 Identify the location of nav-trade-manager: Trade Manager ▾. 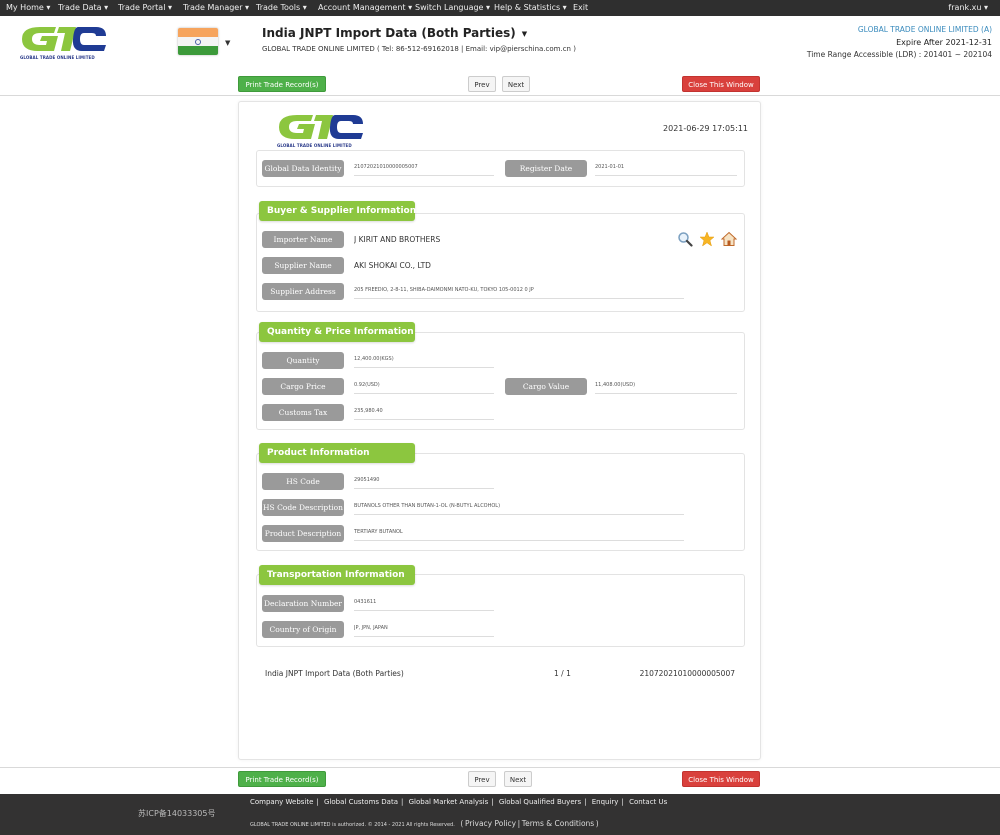
(216, 7).